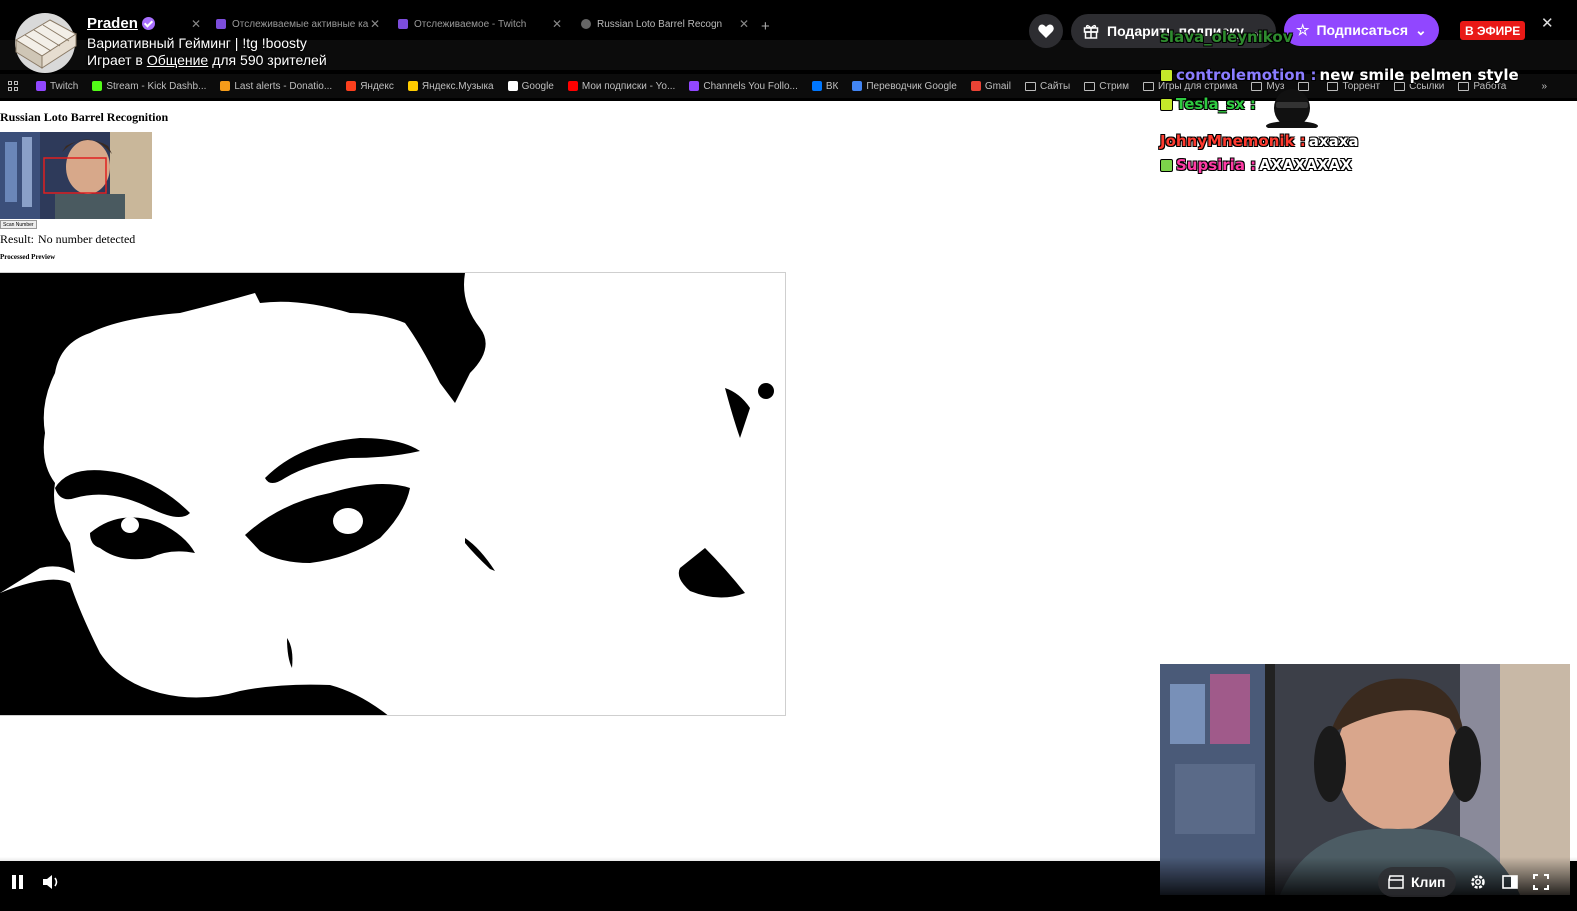 The width and height of the screenshot is (1577, 911). I want to click on result-label: Result:, so click(17, 239).